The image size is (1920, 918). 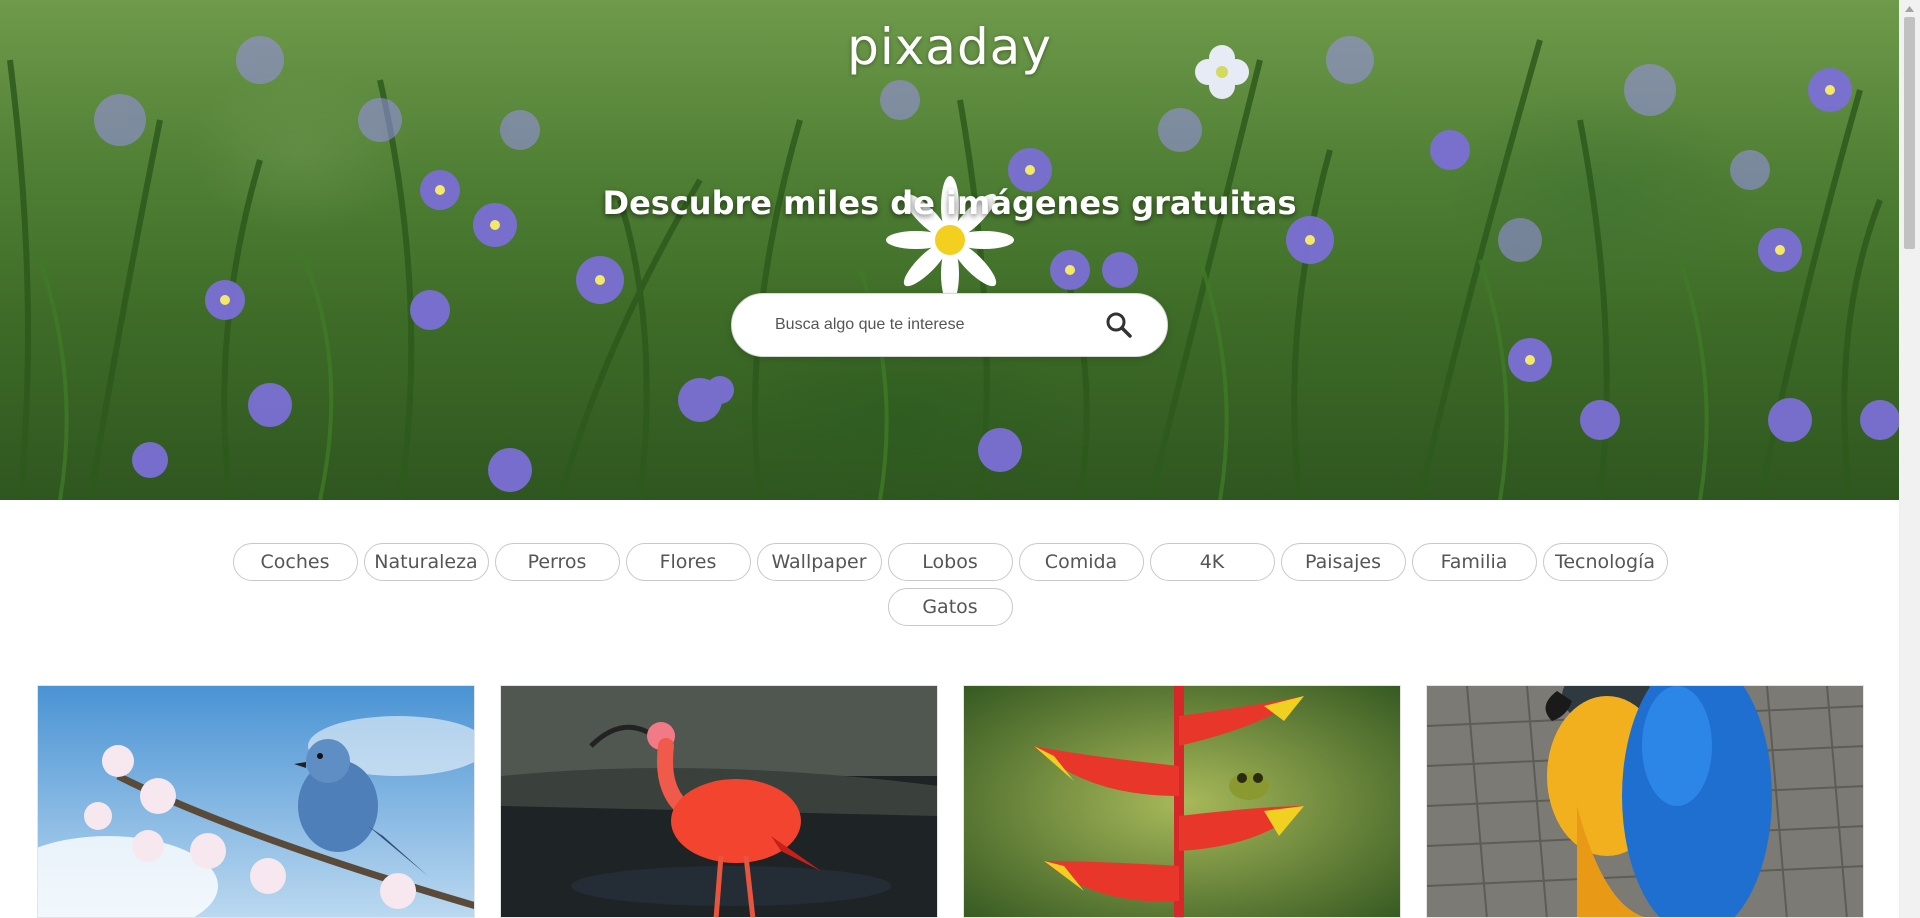 I want to click on tag-naturaleza: Naturaleza, so click(x=426, y=562).